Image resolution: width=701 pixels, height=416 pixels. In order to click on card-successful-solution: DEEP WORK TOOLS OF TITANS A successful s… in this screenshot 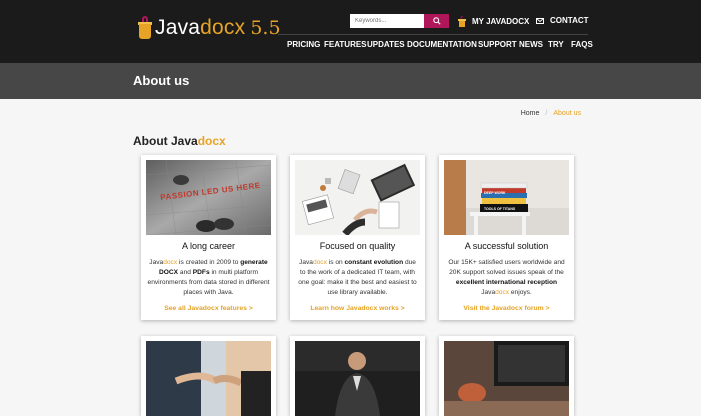, I will do `click(506, 237)`.